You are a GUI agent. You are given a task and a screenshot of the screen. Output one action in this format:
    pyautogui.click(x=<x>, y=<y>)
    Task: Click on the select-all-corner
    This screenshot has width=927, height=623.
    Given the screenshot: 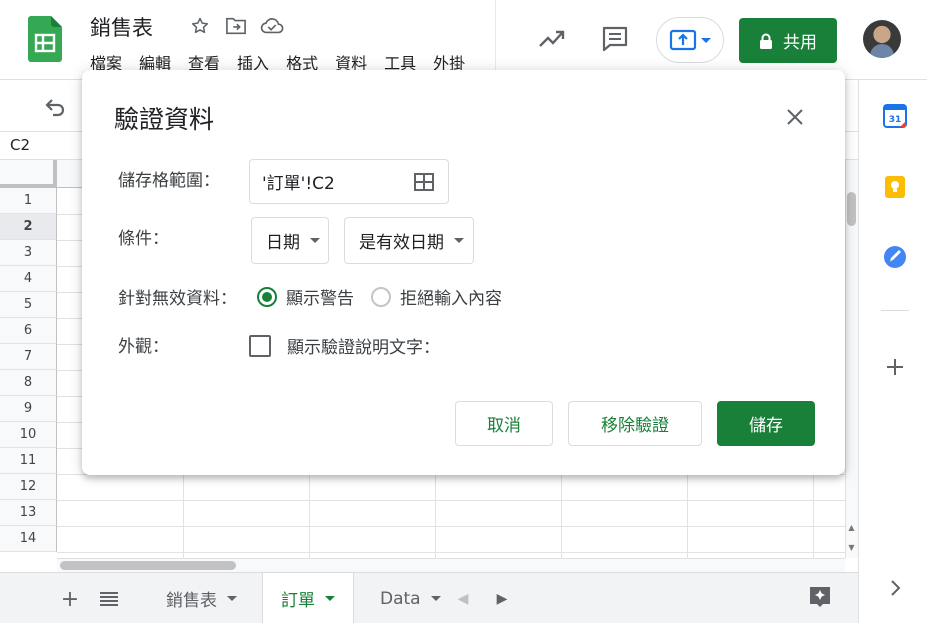 What is the action you would take?
    pyautogui.click(x=28, y=174)
    